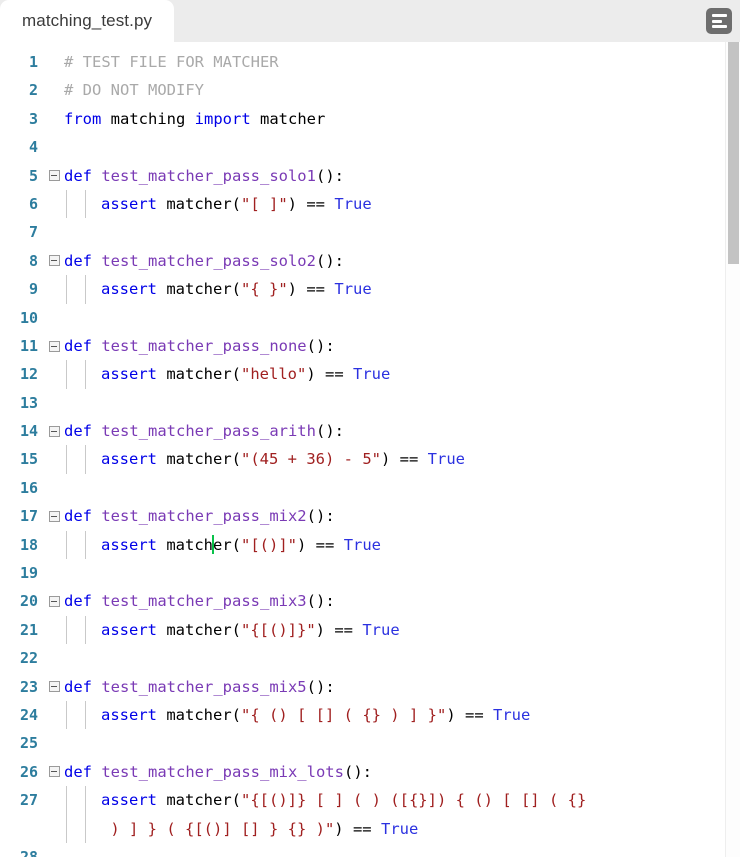 This screenshot has width=740, height=857. Describe the element at coordinates (402, 431) in the screenshot. I see `code-text: def test_matcher_pass_arith():` at that location.